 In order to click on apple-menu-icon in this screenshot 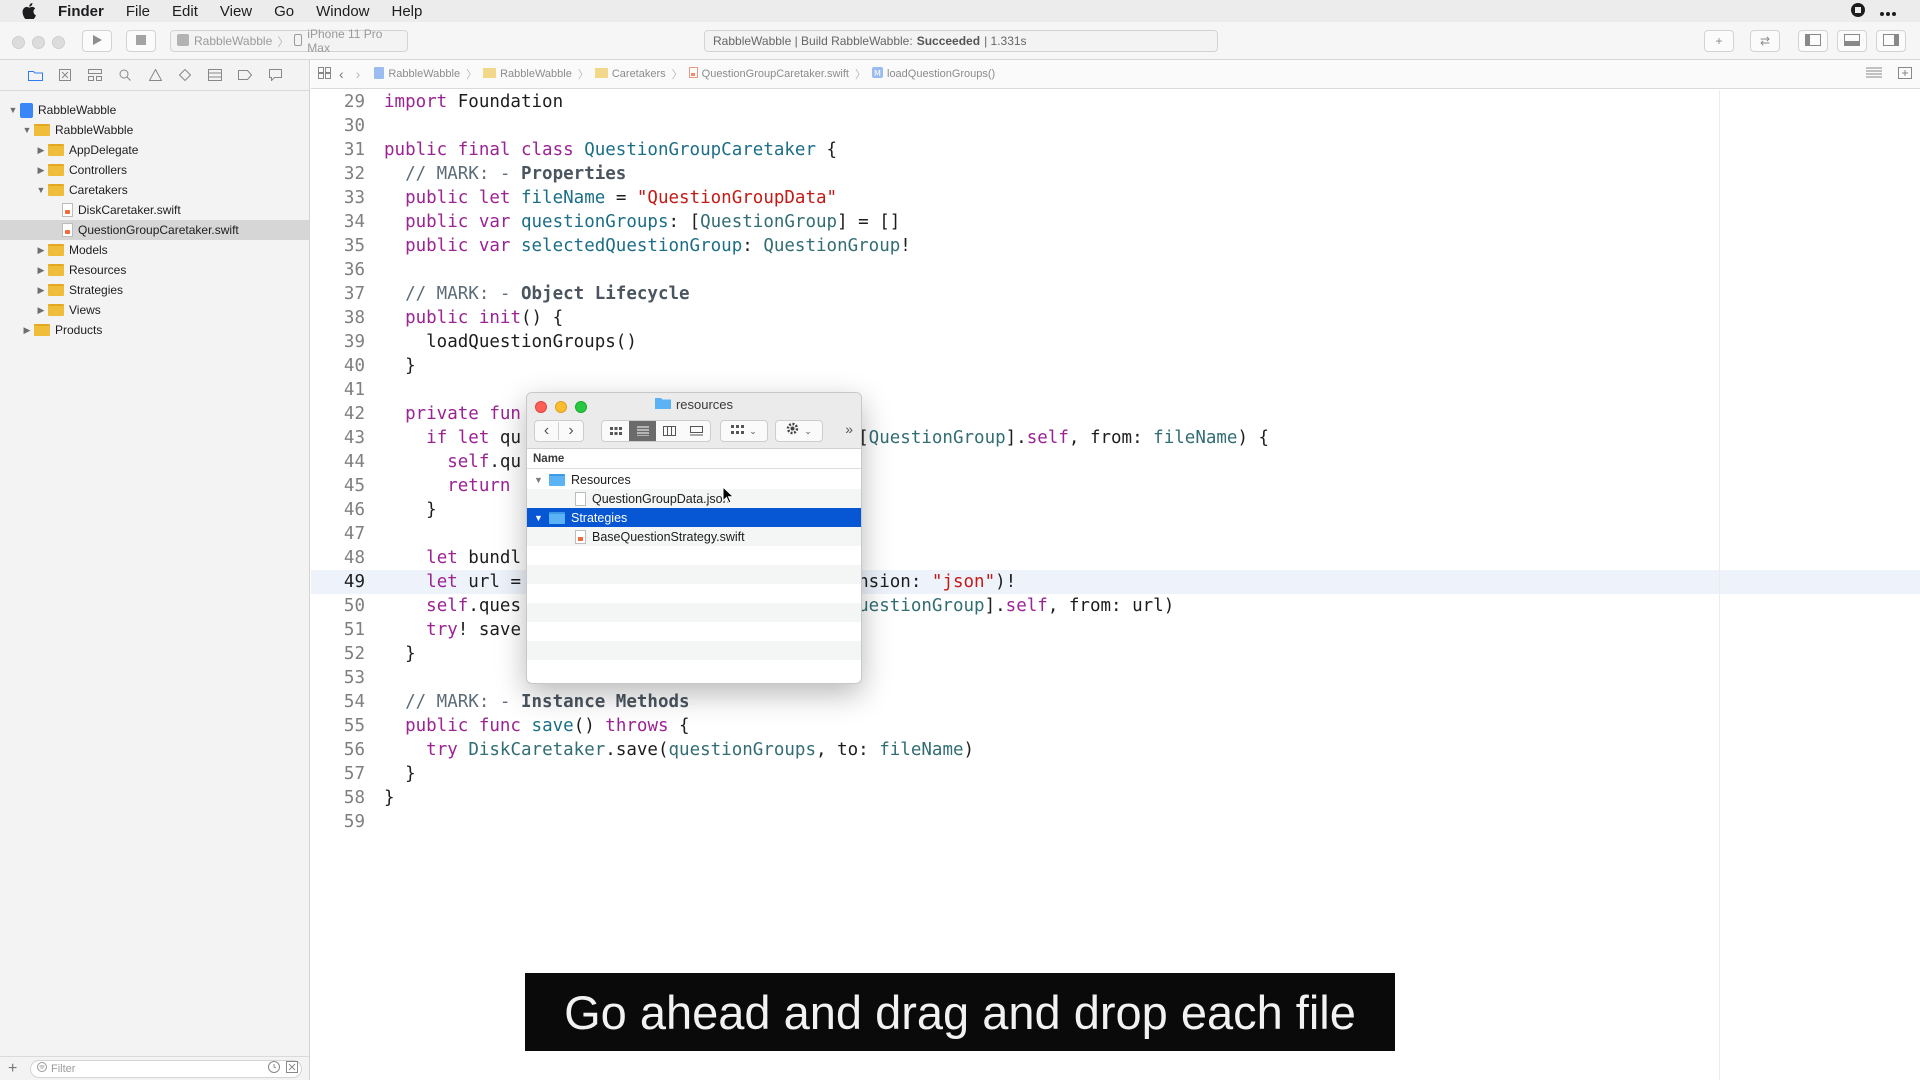, I will do `click(29, 11)`.